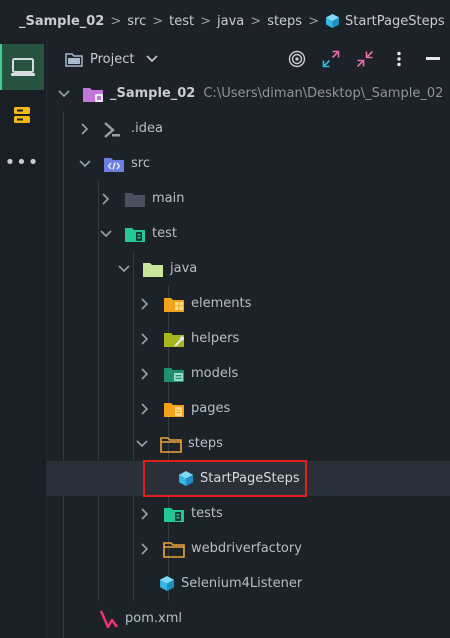 This screenshot has width=450, height=638. I want to click on target-icon, so click(297, 59).